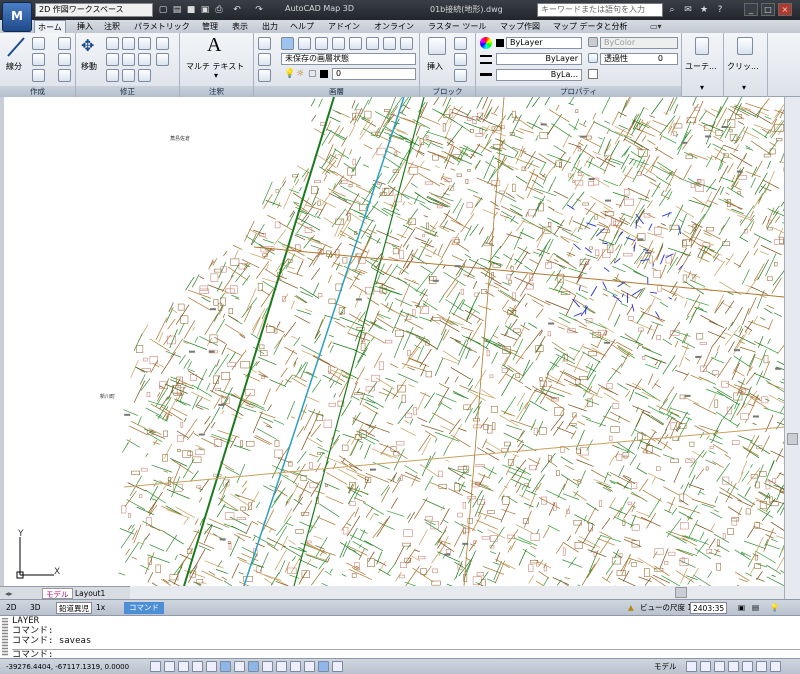 This screenshot has width=800, height=674. What do you see at coordinates (67, 667) in the screenshot?
I see `cursor-coordinates: -39276.4404, -67117.1319, 0.0000` at bounding box center [67, 667].